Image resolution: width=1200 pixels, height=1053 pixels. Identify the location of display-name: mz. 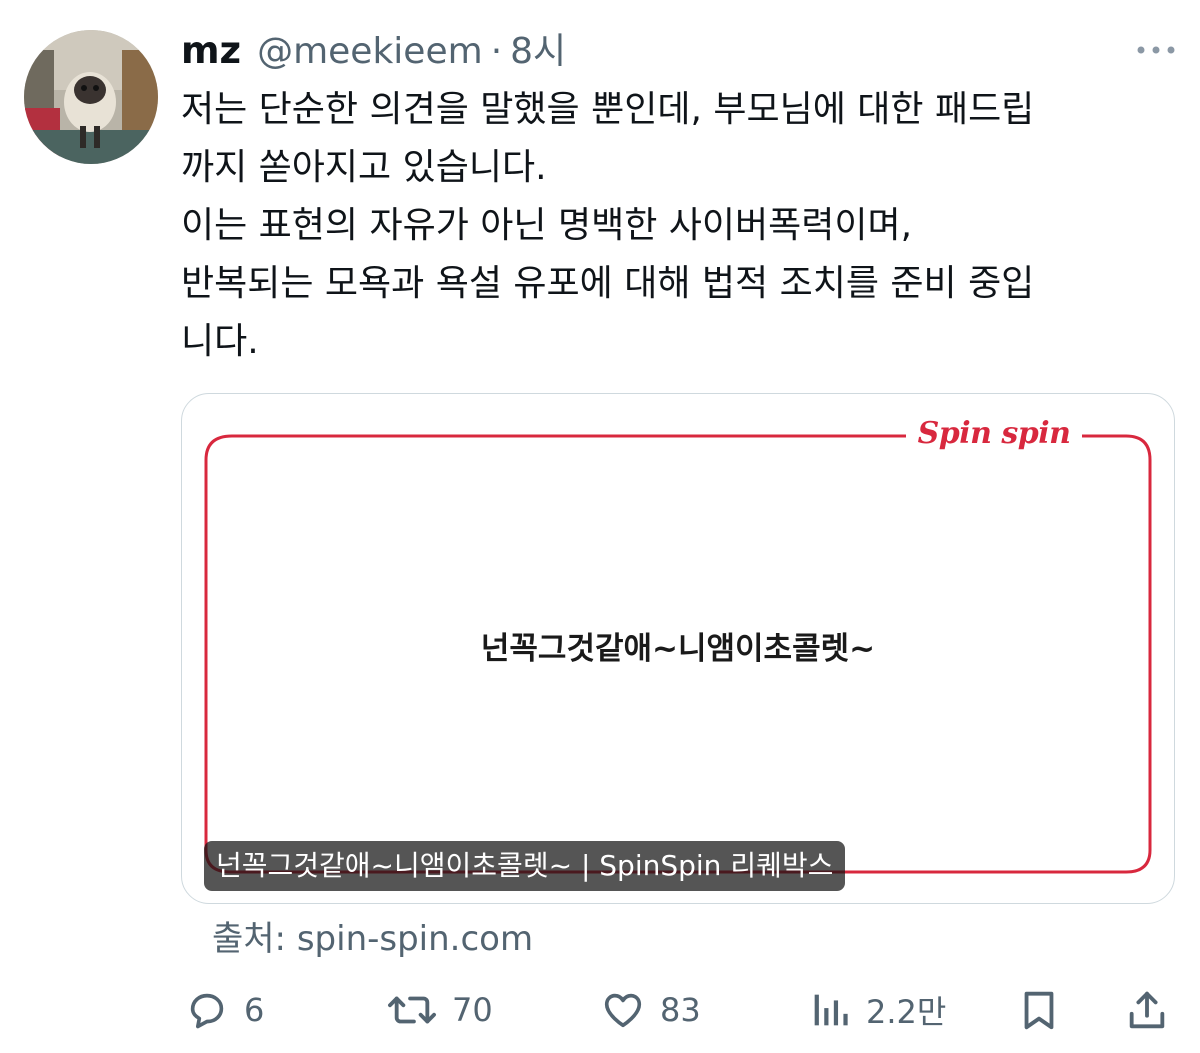
(211, 51).